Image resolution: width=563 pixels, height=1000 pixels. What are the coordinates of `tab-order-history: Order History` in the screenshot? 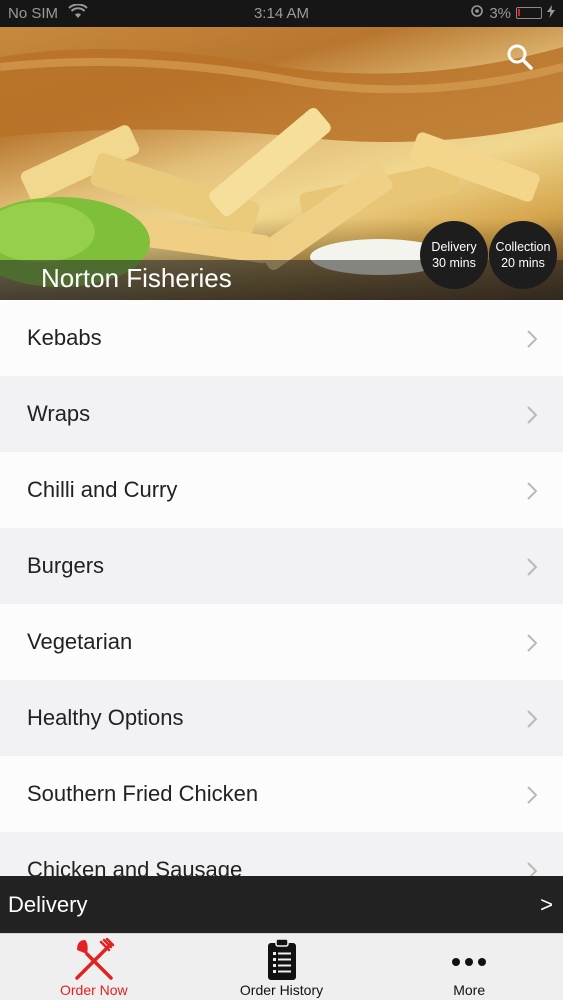 It's located at (282, 967).